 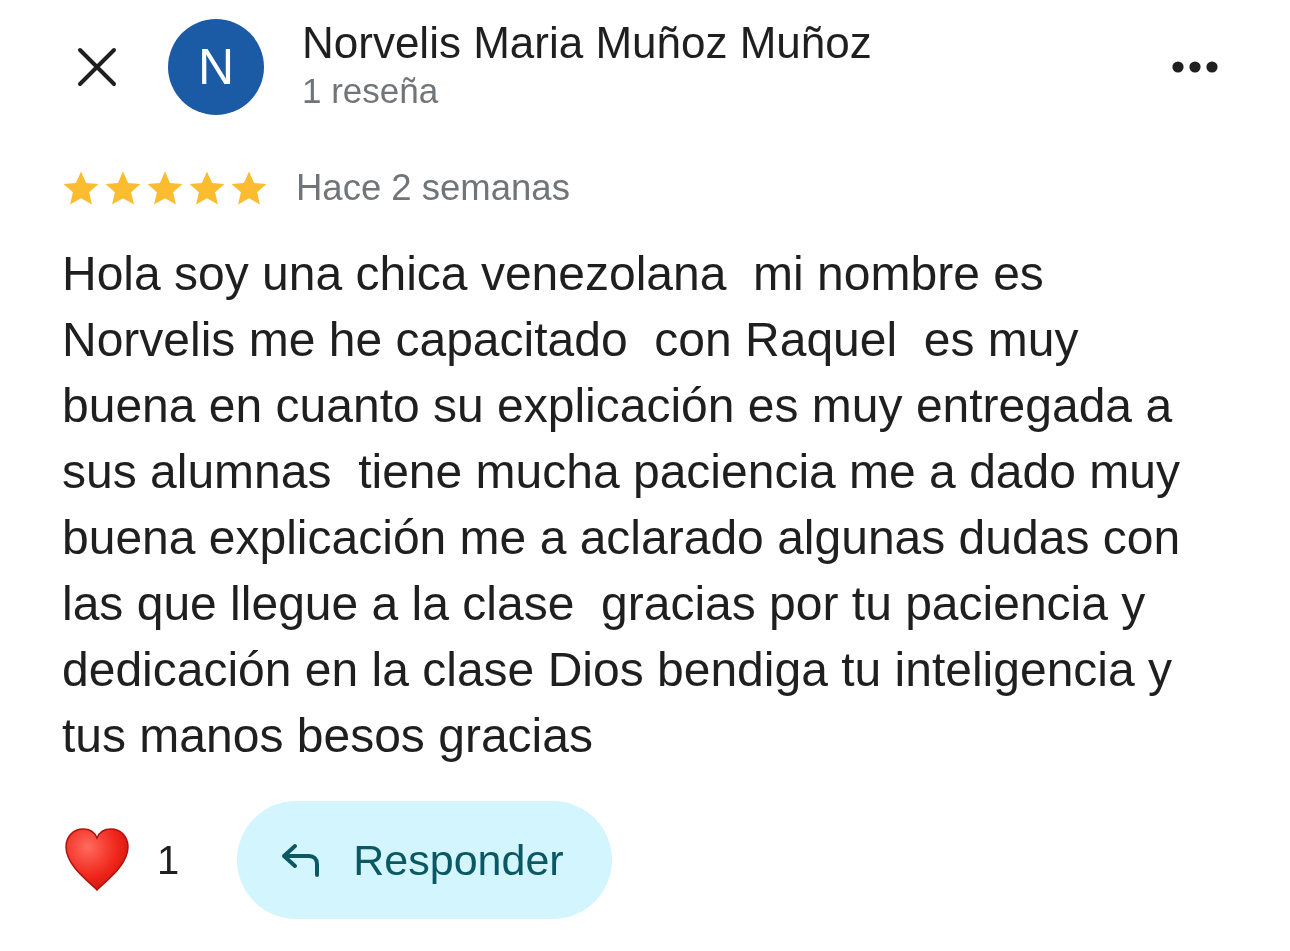 I want to click on more-button, so click(x=1195, y=67).